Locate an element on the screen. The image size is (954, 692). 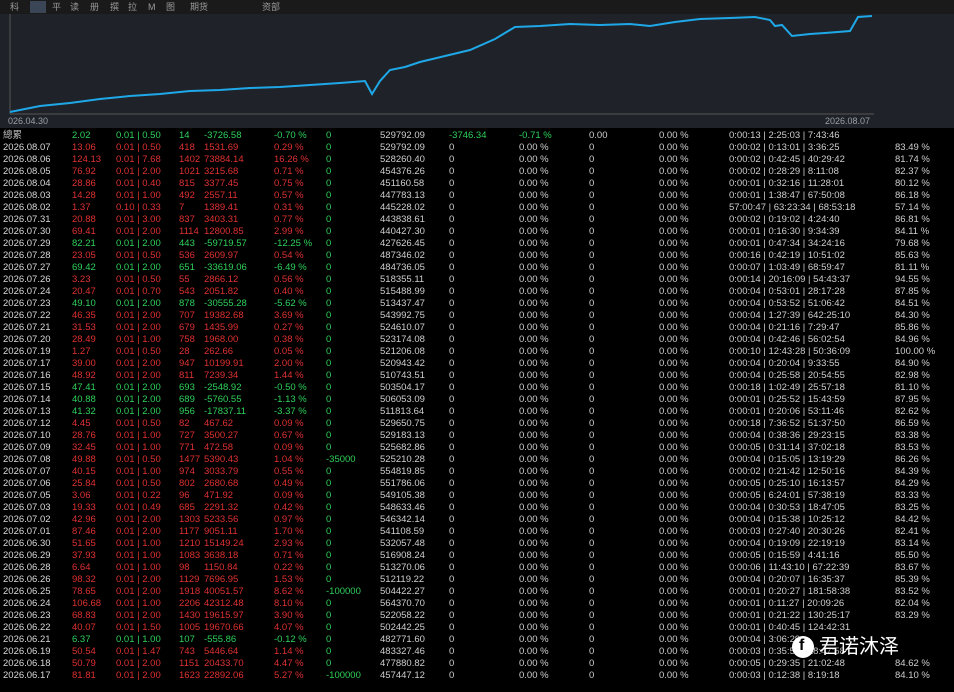
cell-d: 1531.69 is located at coordinates (221, 147).